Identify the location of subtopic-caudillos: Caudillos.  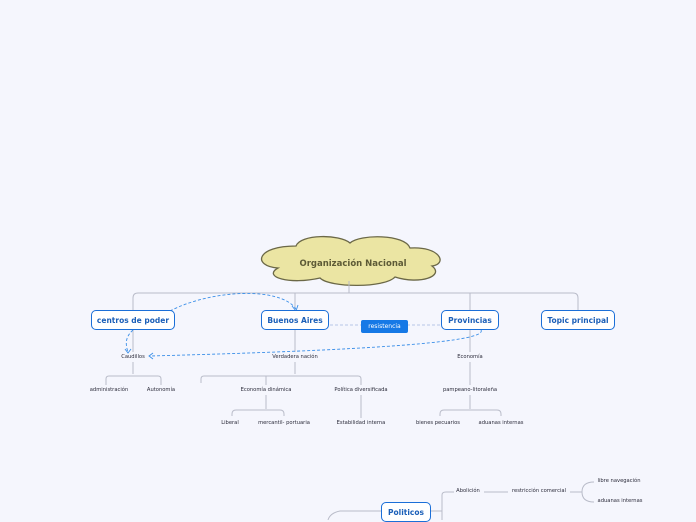
(133, 357).